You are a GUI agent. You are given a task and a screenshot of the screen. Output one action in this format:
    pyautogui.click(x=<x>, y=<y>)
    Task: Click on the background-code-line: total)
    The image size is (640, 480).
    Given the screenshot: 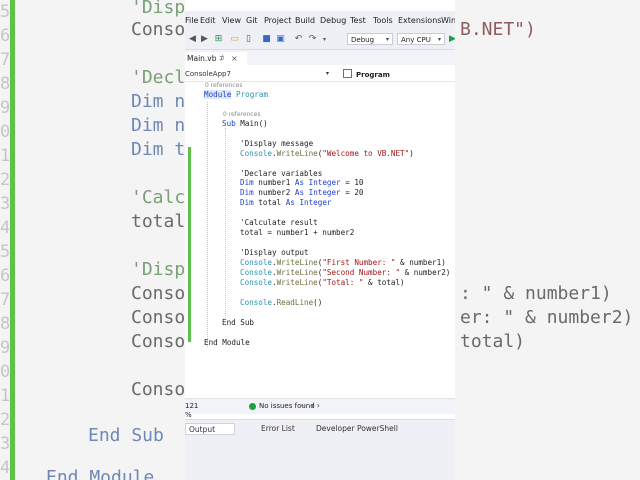 What is the action you would take?
    pyautogui.click(x=493, y=341)
    